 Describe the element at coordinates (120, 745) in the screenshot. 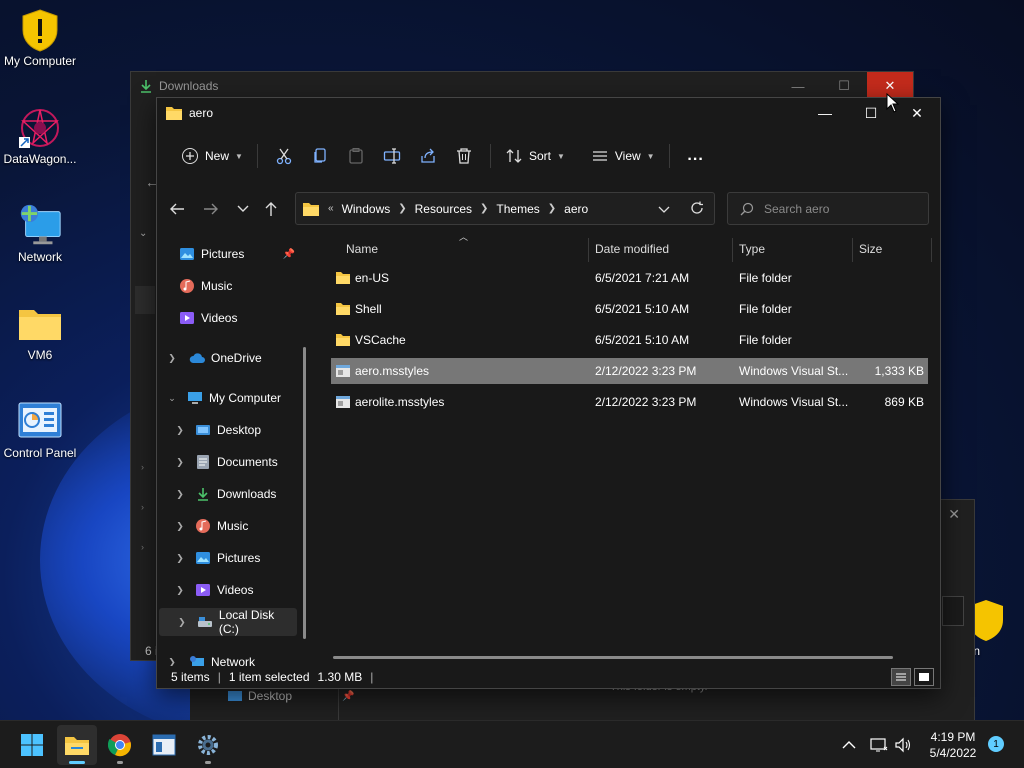

I see `taskbar-chrome` at that location.